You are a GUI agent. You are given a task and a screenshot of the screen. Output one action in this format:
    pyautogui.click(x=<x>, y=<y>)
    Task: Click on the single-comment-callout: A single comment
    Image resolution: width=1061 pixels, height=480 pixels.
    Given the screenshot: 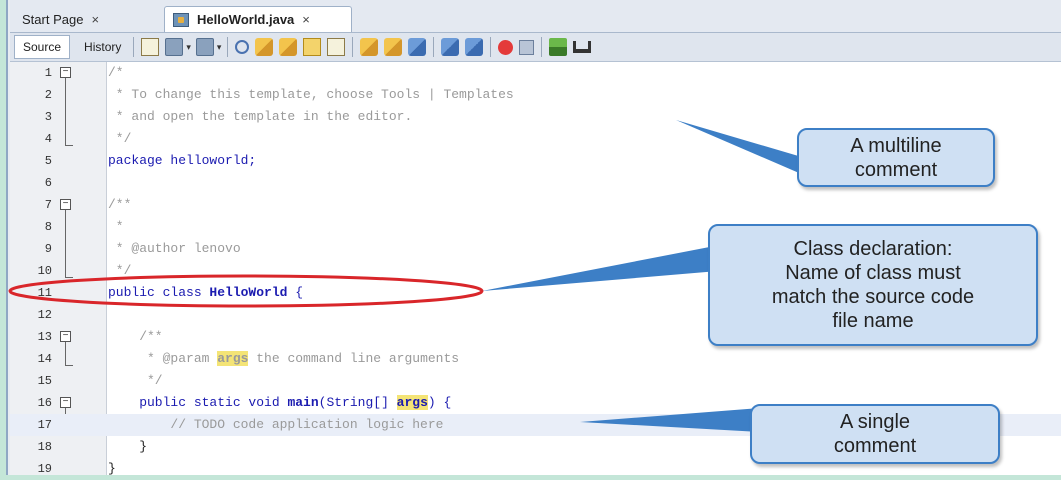 What is the action you would take?
    pyautogui.click(x=875, y=434)
    